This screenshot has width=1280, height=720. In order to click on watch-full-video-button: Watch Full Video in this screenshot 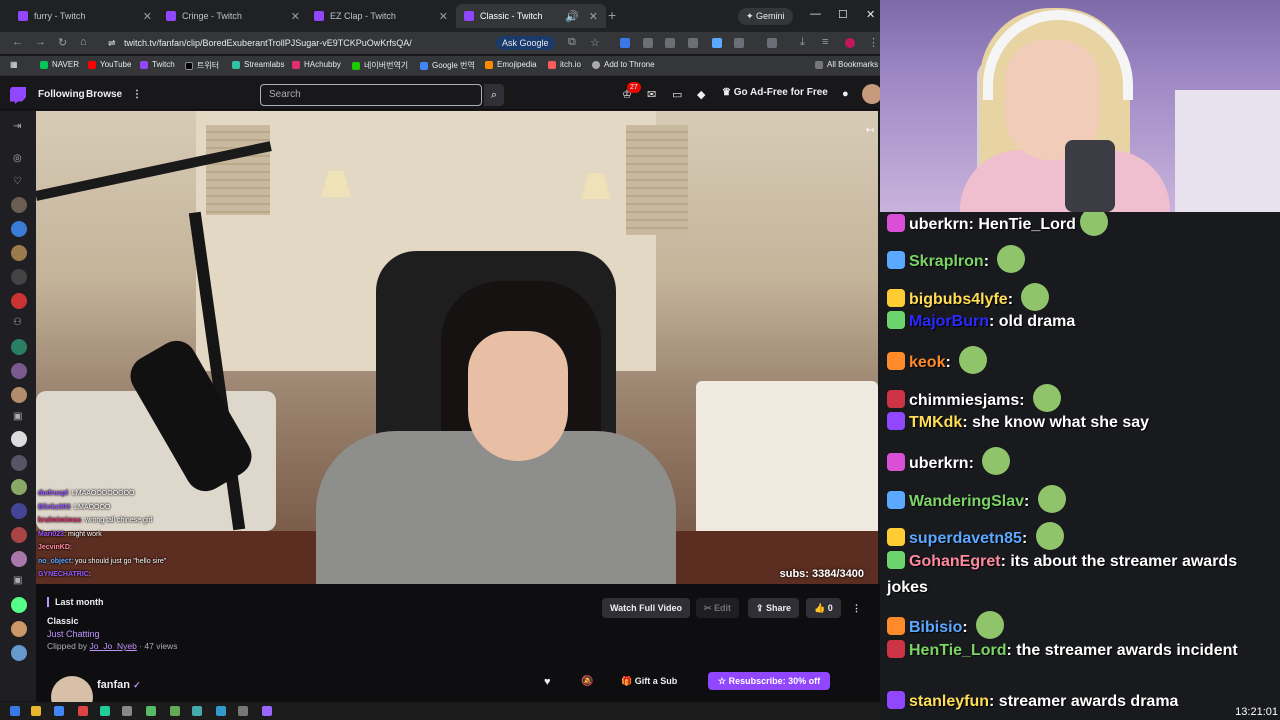, I will do `click(646, 608)`.